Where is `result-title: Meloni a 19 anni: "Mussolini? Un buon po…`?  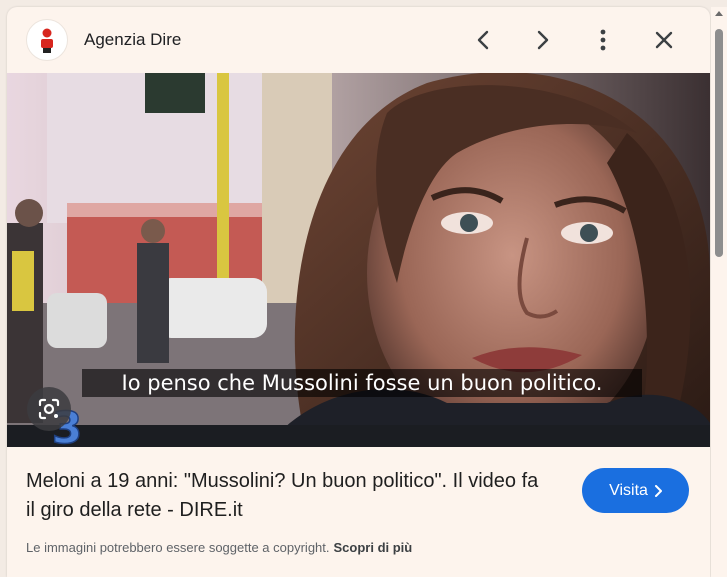 result-title: Meloni a 19 anni: "Mussolini? Un buon po… is located at coordinates (286, 496).